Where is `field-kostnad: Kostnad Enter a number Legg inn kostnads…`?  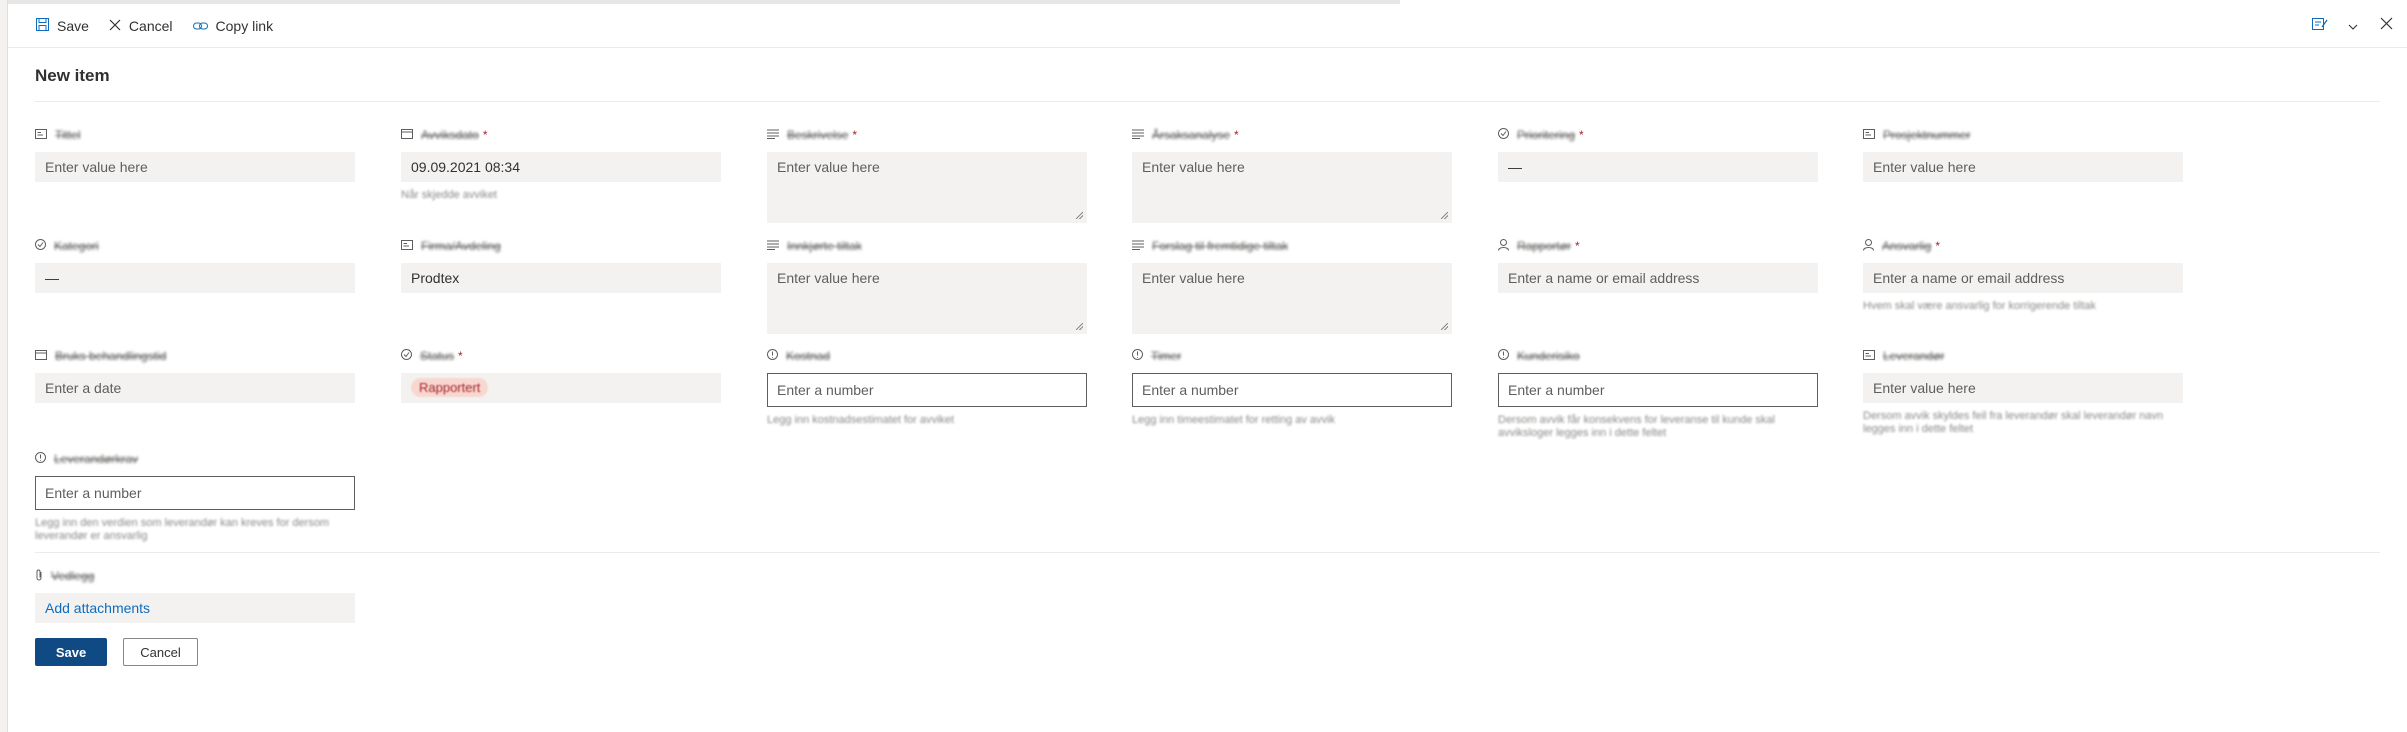
field-kostnad: Kostnad Enter a number Legg inn kostnads… is located at coordinates (927, 387).